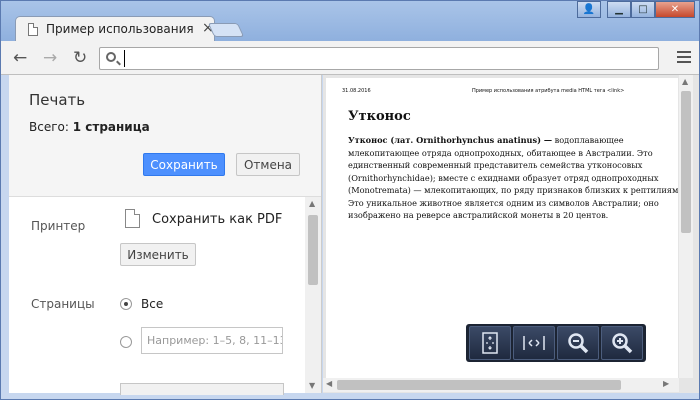  I want to click on window-close-icon: ✕, so click(675, 9).